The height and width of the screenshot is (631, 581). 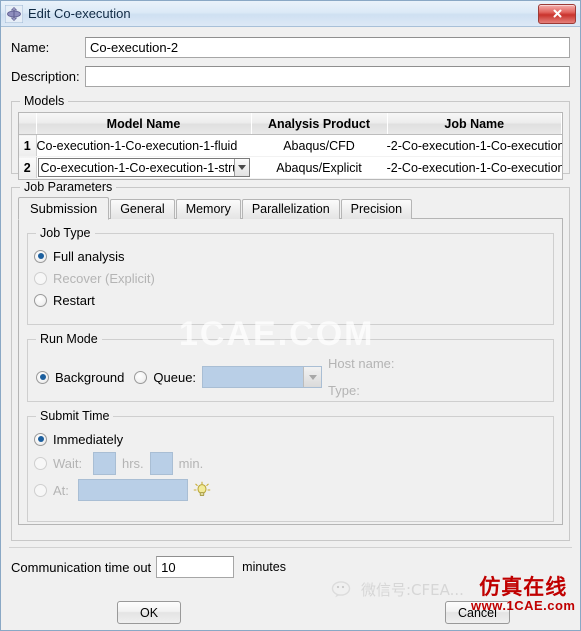 What do you see at coordinates (477, 612) in the screenshot?
I see `cancel-button: Cancel` at bounding box center [477, 612].